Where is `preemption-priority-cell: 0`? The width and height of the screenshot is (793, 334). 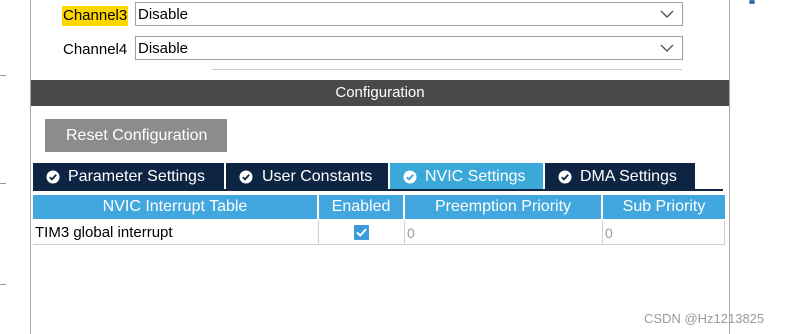 preemption-priority-cell: 0 is located at coordinates (504, 233).